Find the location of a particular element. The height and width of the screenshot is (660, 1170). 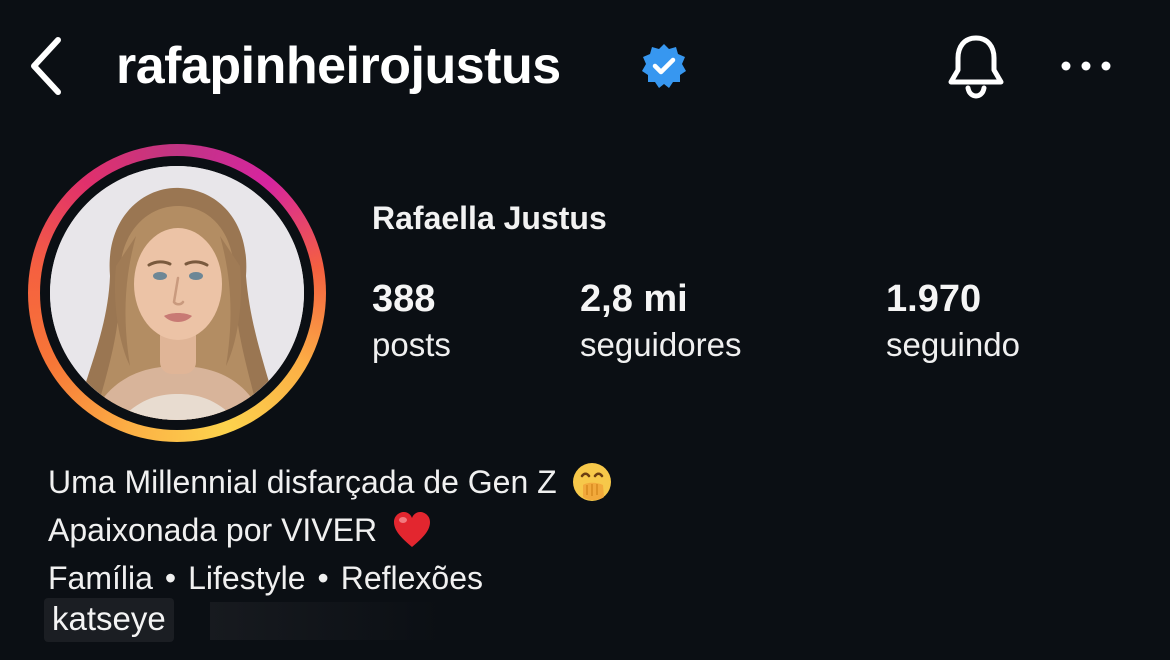

blurred-text-overlay is located at coordinates (325, 621).